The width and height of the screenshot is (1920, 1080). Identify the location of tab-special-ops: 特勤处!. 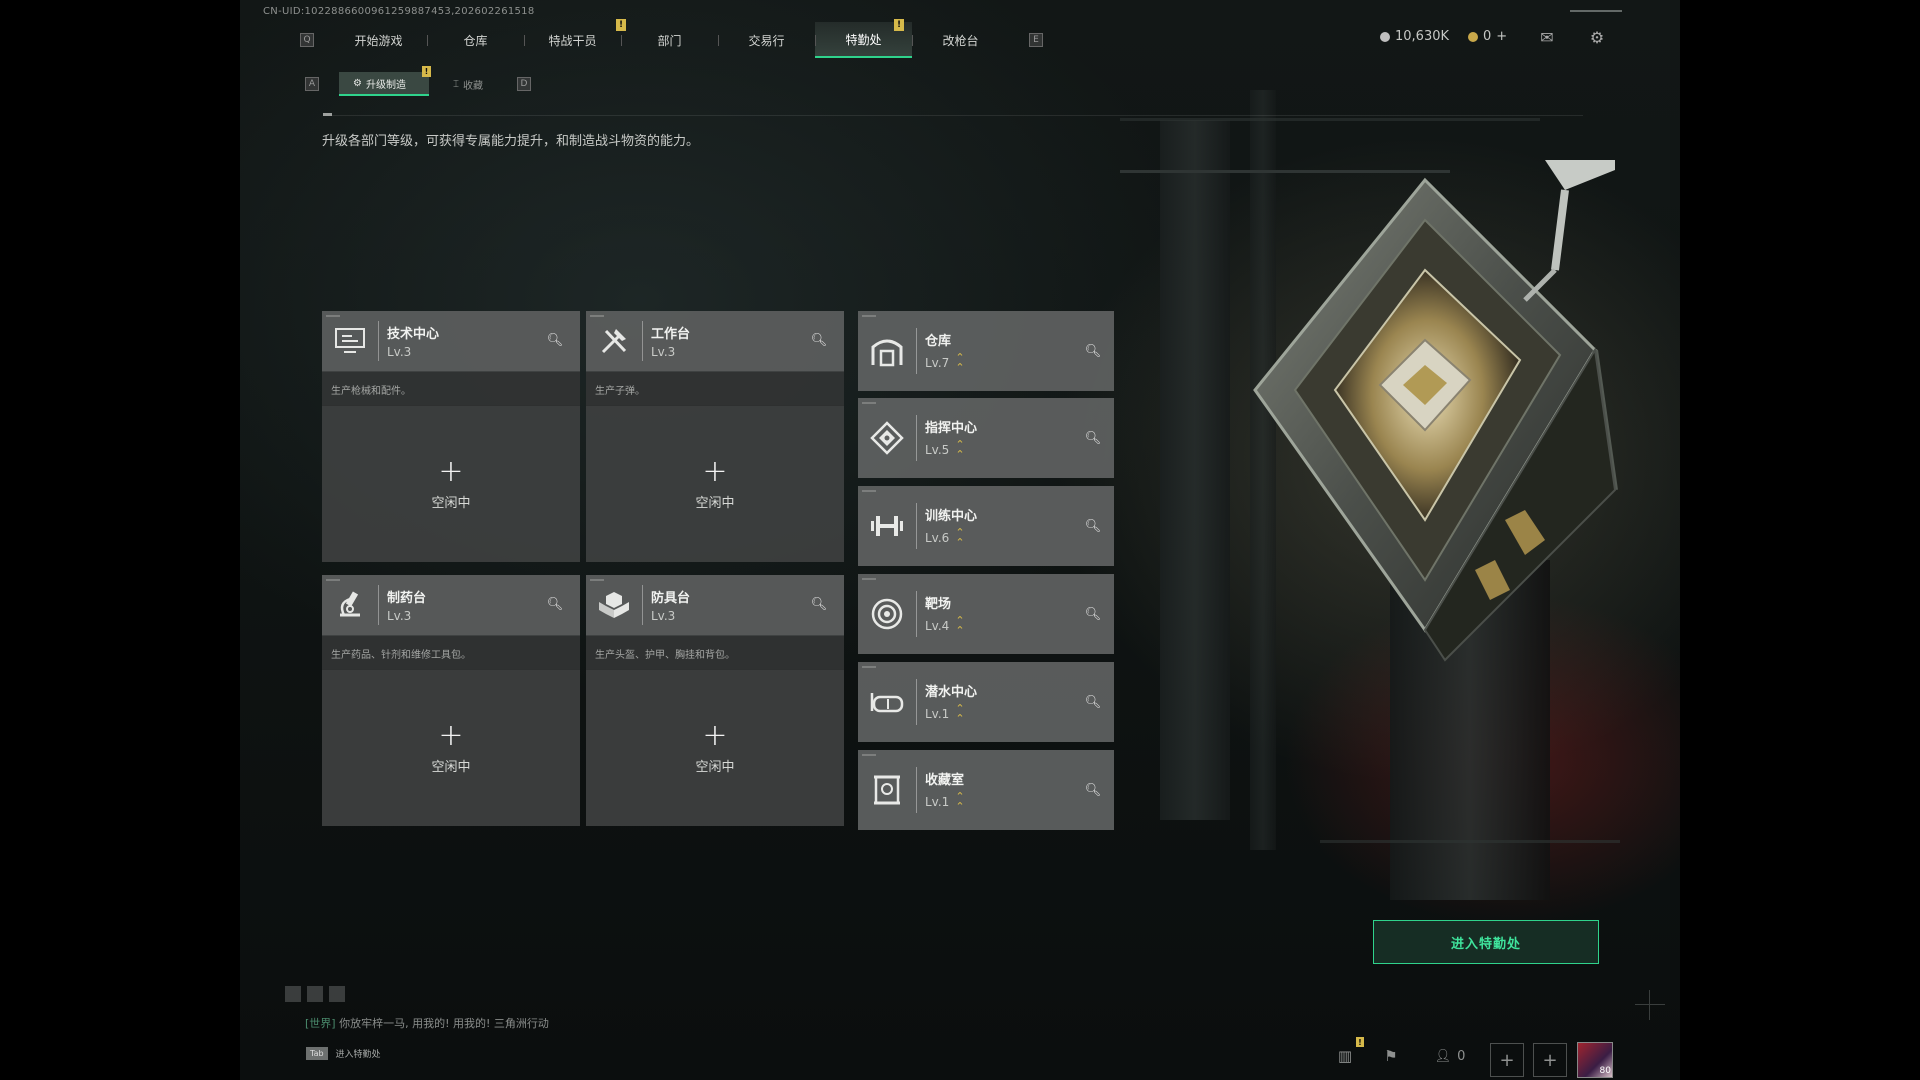
(863, 38).